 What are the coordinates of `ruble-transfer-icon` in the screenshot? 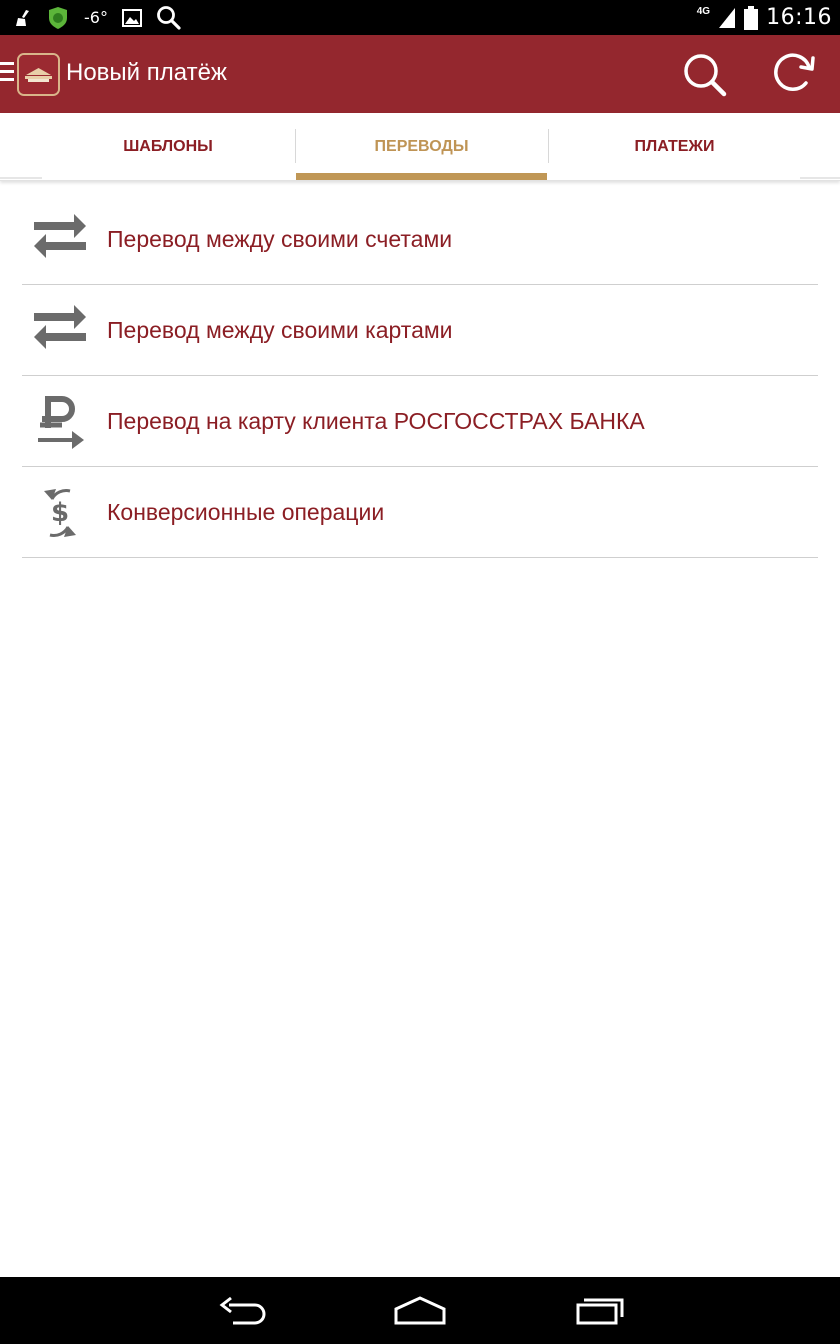 It's located at (61, 422).